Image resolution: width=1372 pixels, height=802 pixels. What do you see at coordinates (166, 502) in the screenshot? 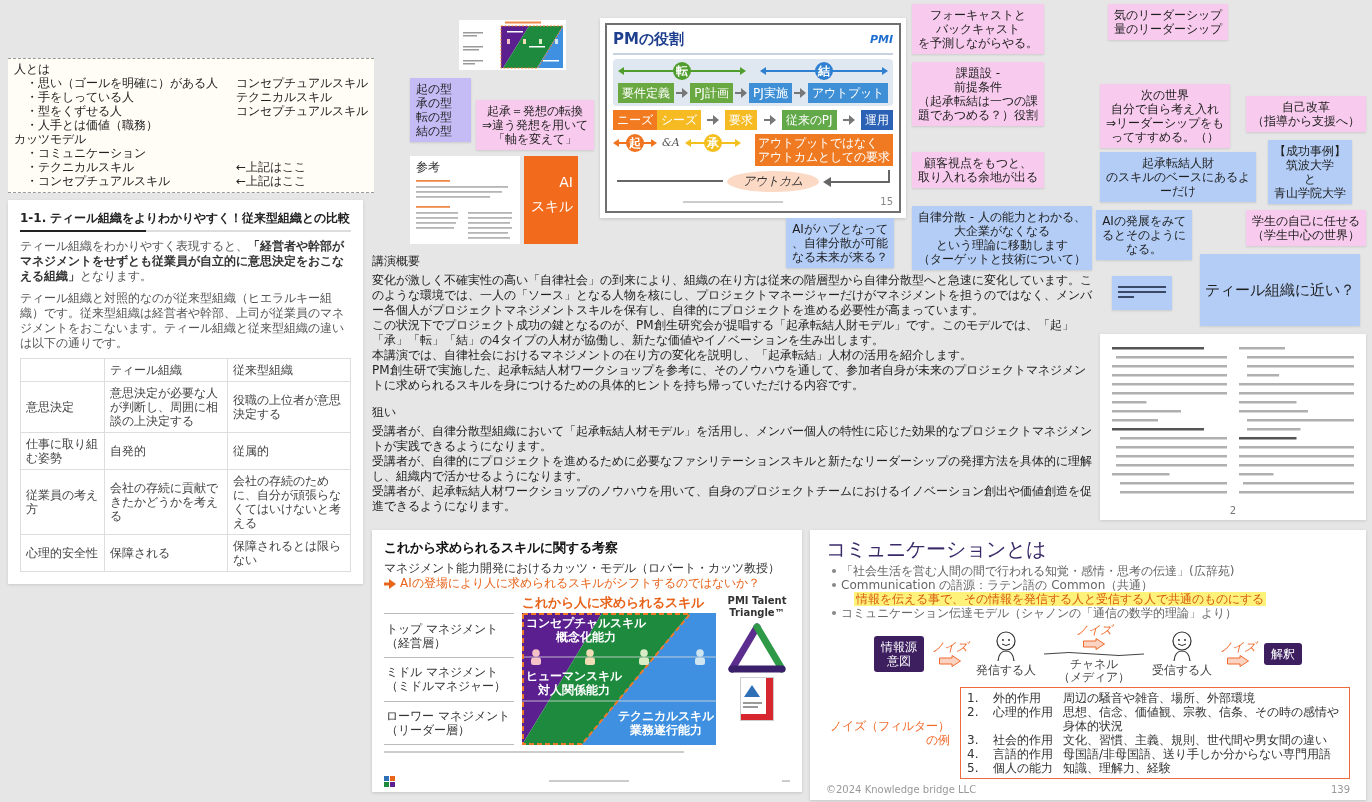
I see `table-cell: 会社の存続に貢献できたかどうかを考える` at bounding box center [166, 502].